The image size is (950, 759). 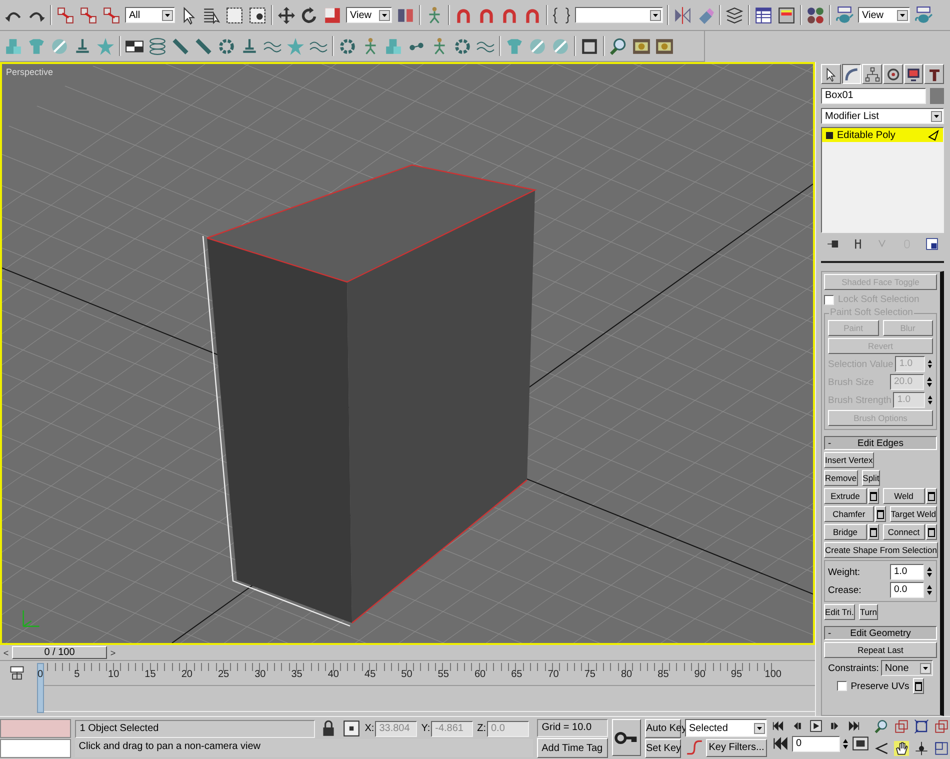 I want to click on checkbox, so click(x=841, y=686).